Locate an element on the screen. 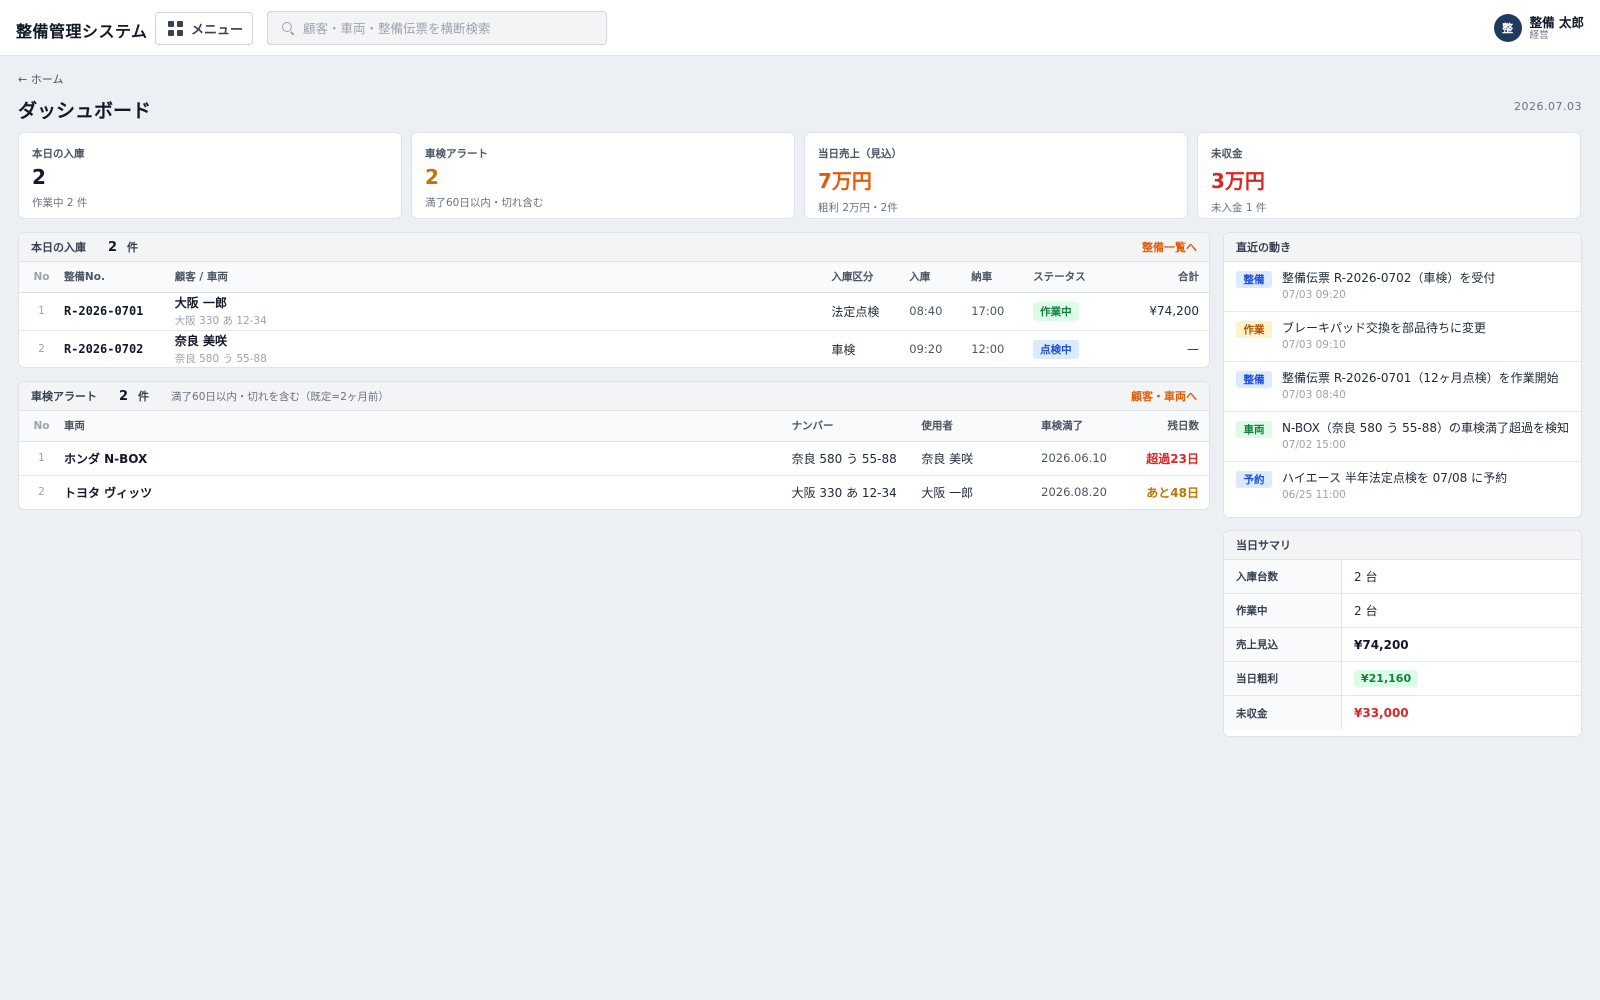  search-icon is located at coordinates (288, 28).